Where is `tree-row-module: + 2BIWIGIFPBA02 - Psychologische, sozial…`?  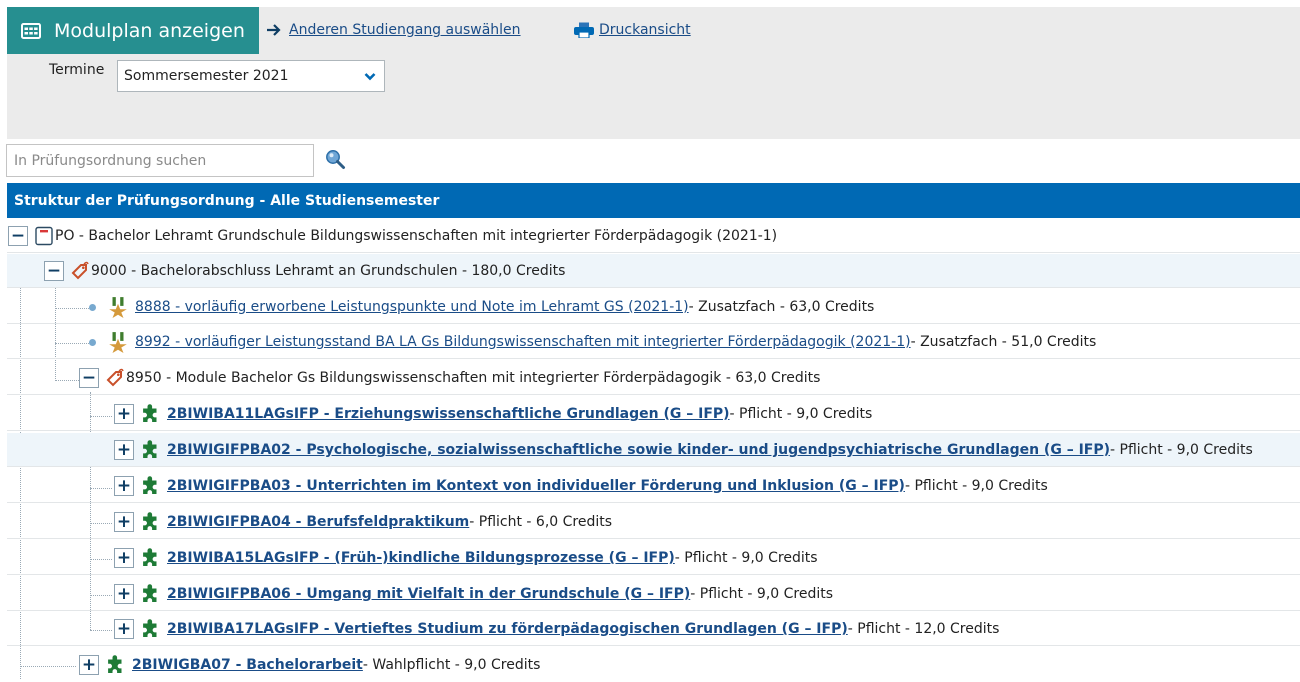 tree-row-module: + 2BIWIGIFPBA02 - Psychologische, sozial… is located at coordinates (653, 450).